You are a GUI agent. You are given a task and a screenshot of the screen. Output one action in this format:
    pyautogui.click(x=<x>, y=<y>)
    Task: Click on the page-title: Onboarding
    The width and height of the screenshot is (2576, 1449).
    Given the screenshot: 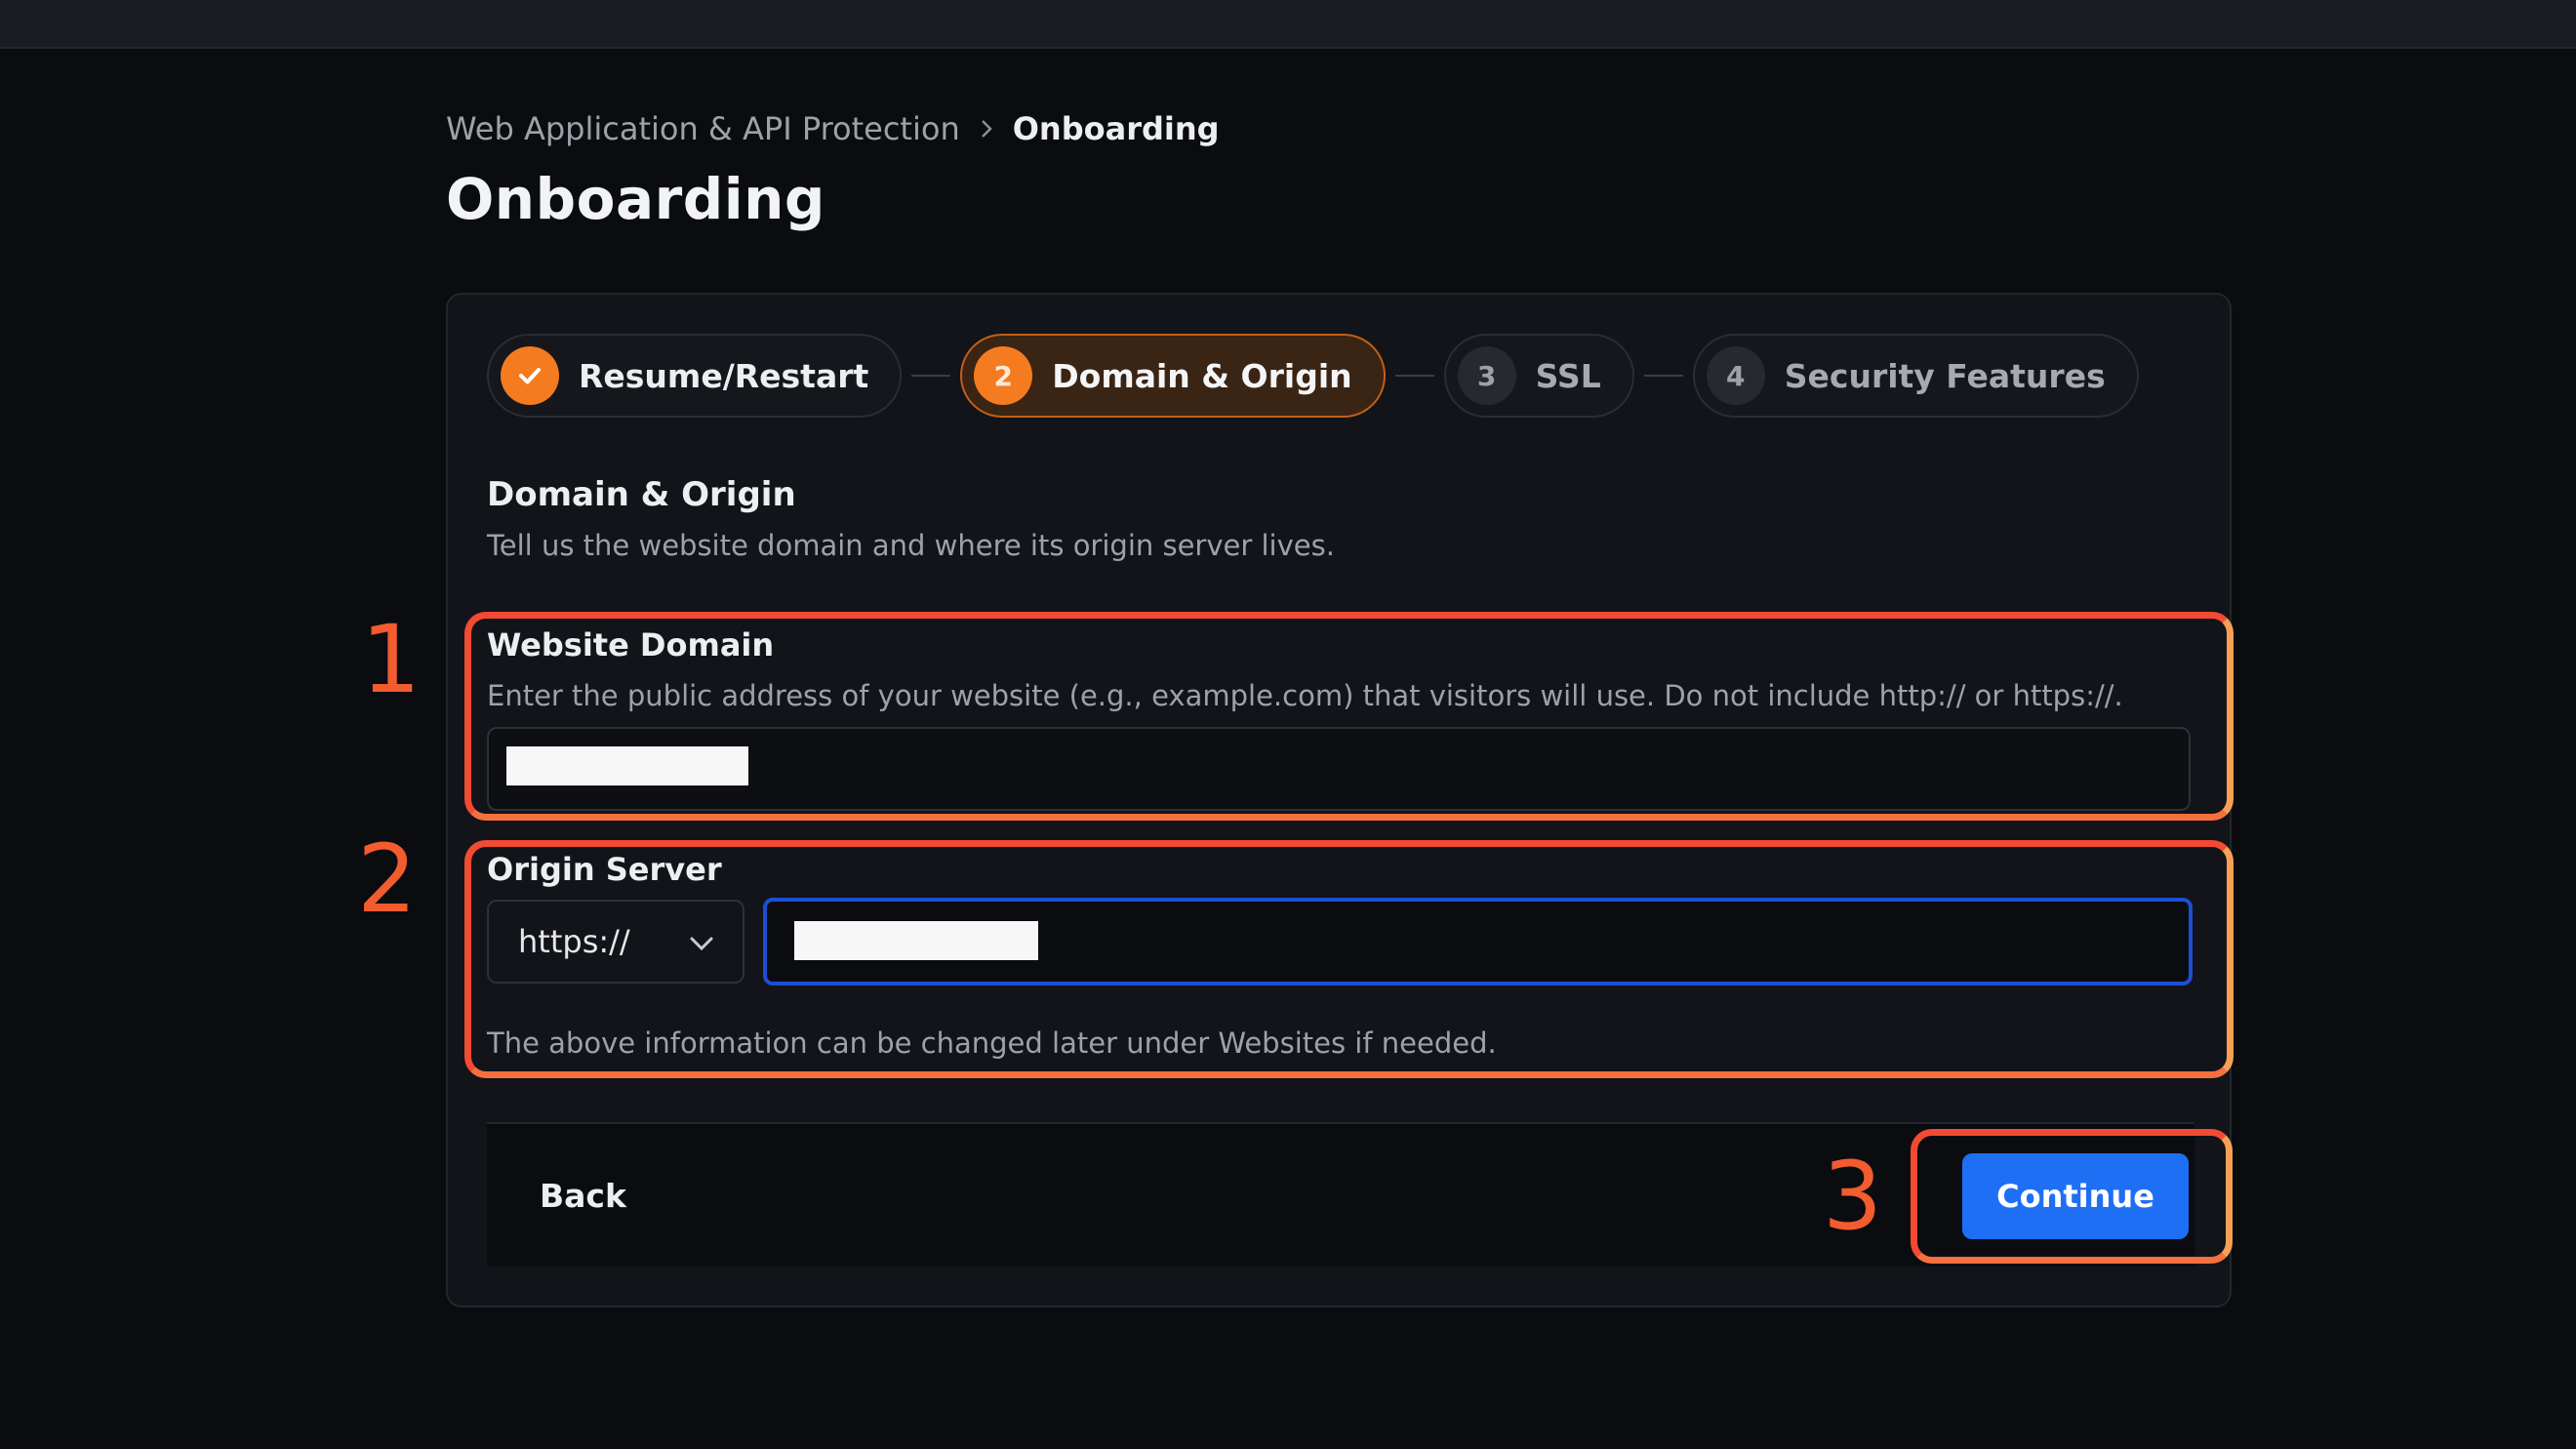 What is the action you would take?
    pyautogui.click(x=635, y=199)
    